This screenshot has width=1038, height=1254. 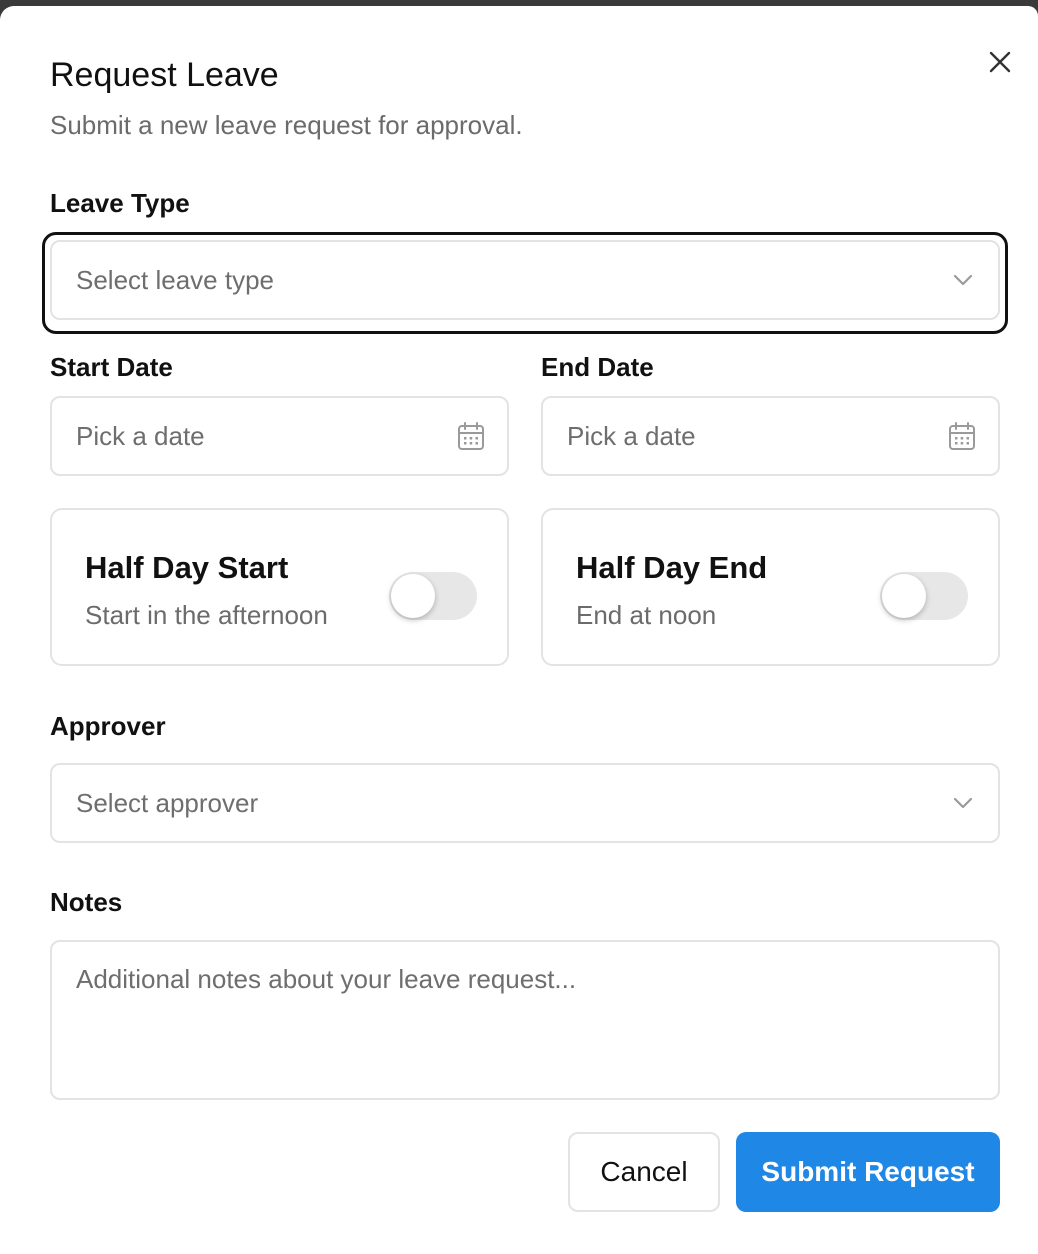 I want to click on half-day-start-toggle, so click(x=433, y=596).